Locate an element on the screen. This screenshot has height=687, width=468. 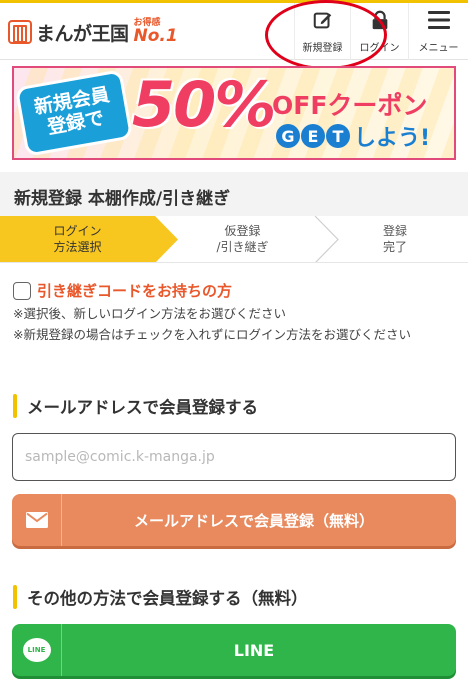
other-section-heading: その他の方法で会員登録する（無料） is located at coordinates (160, 597).